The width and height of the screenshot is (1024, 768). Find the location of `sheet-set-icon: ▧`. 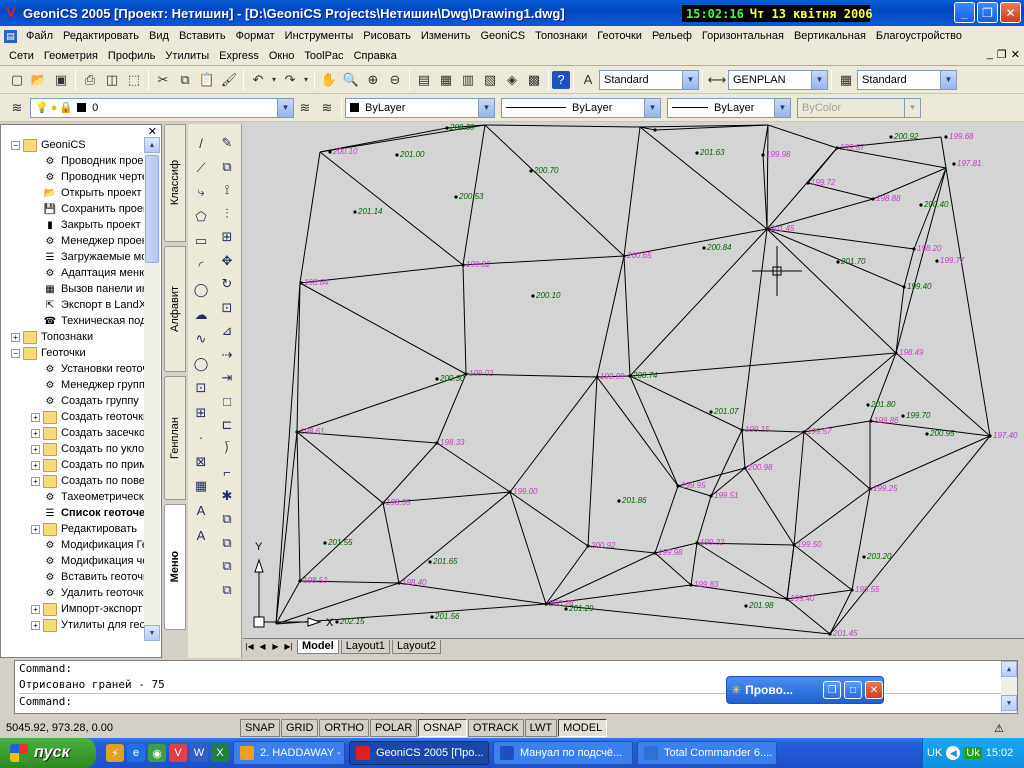

sheet-set-icon: ▧ is located at coordinates (490, 80).